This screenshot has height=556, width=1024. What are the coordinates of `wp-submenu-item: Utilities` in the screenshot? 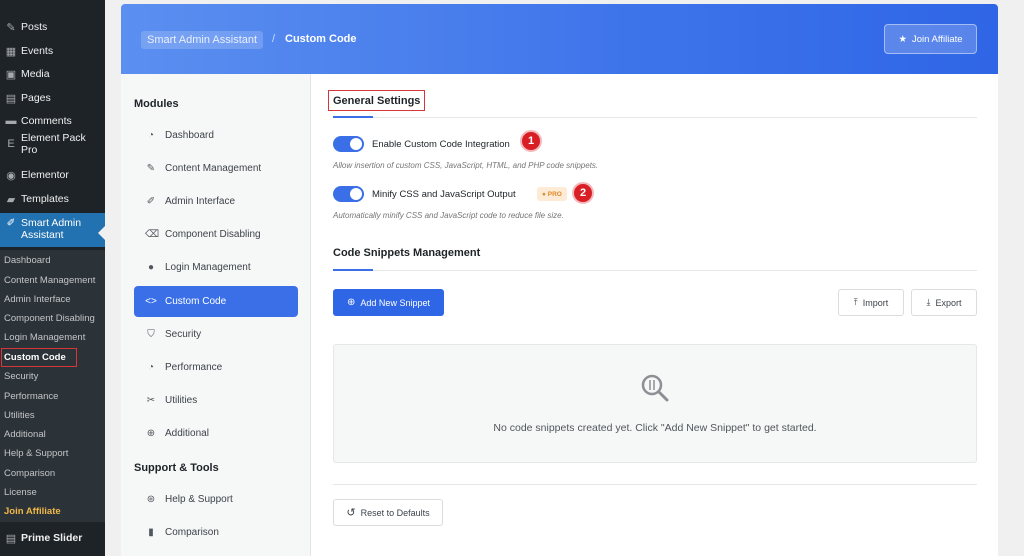 It's located at (19, 415).